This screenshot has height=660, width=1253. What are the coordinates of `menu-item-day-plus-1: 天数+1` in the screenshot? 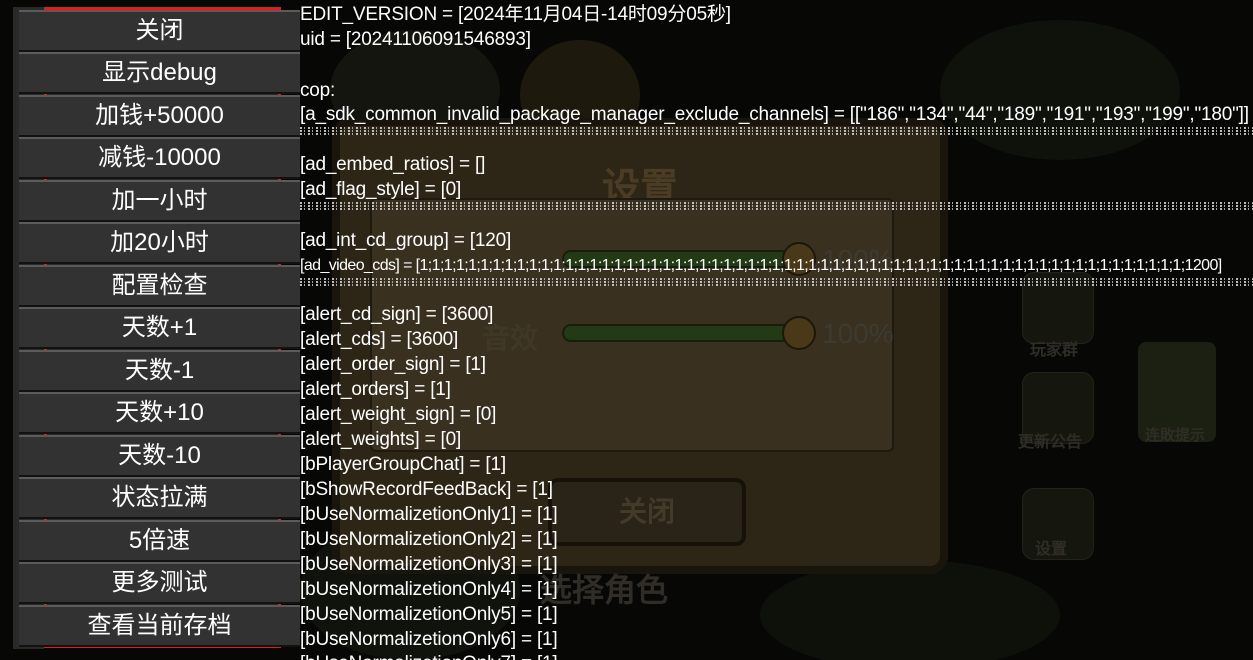 It's located at (159, 328).